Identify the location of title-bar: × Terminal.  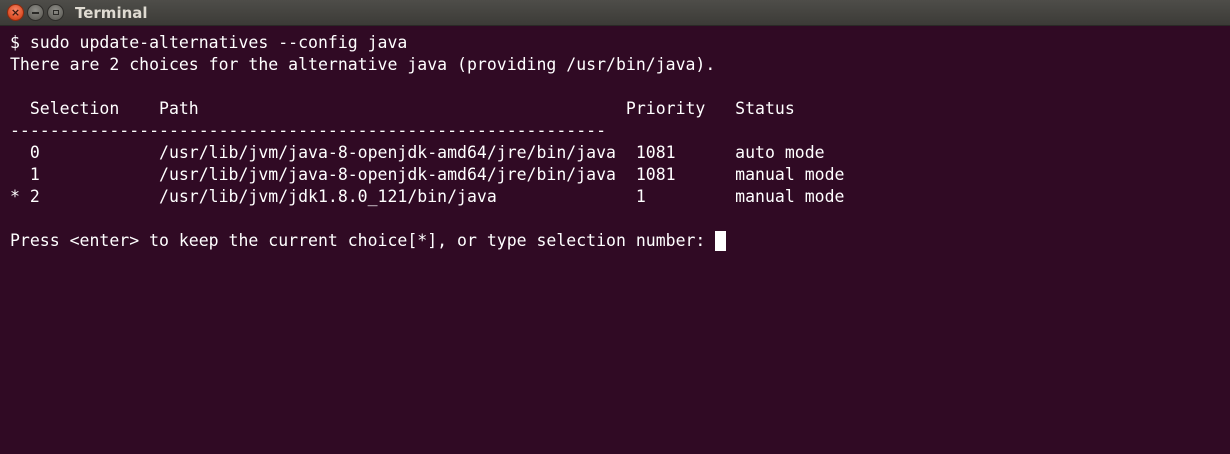
(615, 13).